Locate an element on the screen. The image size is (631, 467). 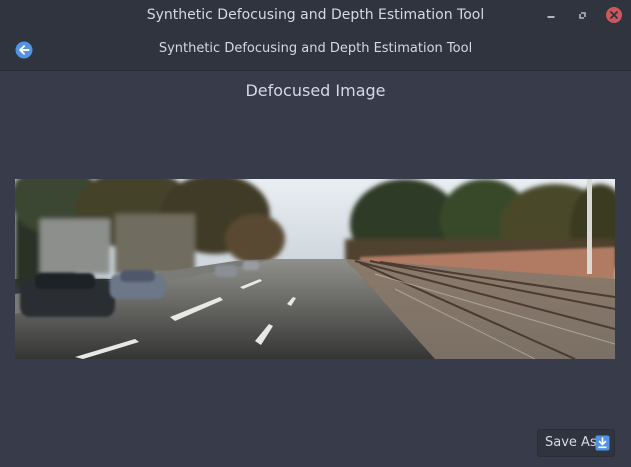
section-title: Defocused Image is located at coordinates (315, 90).